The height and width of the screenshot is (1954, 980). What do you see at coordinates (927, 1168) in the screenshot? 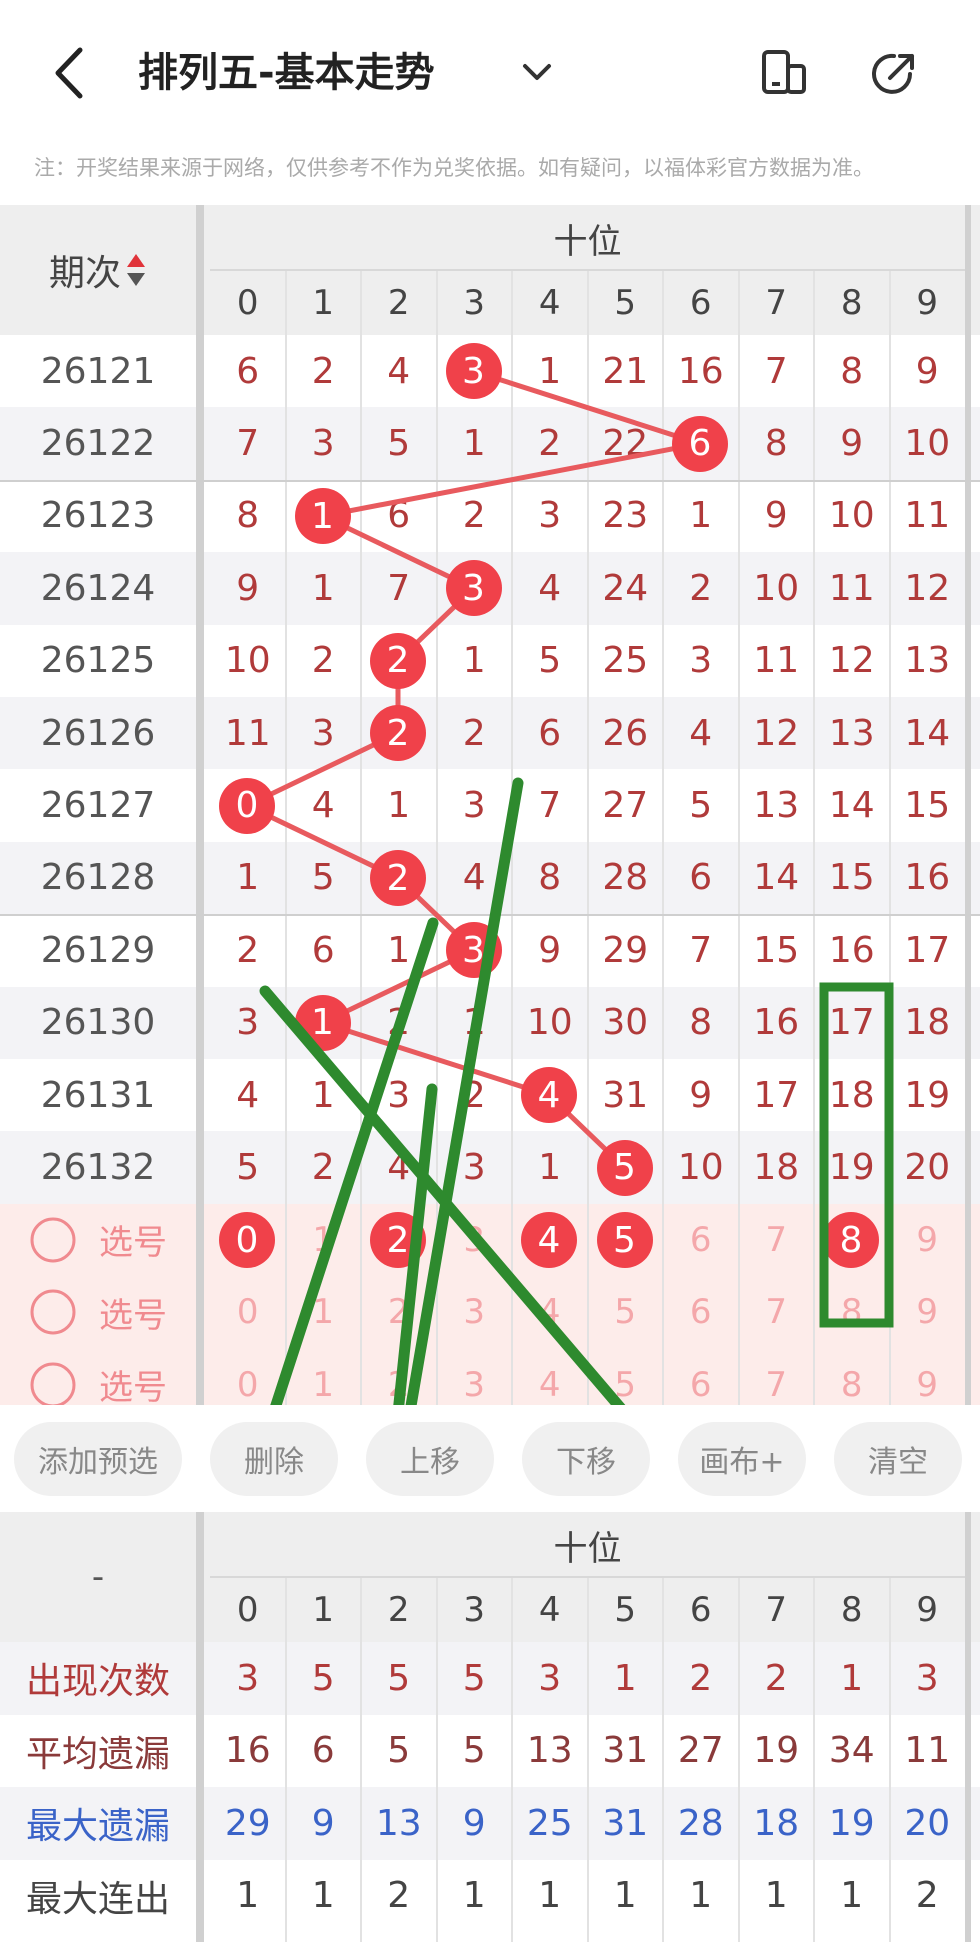
I see `miss-cell: 20` at bounding box center [927, 1168].